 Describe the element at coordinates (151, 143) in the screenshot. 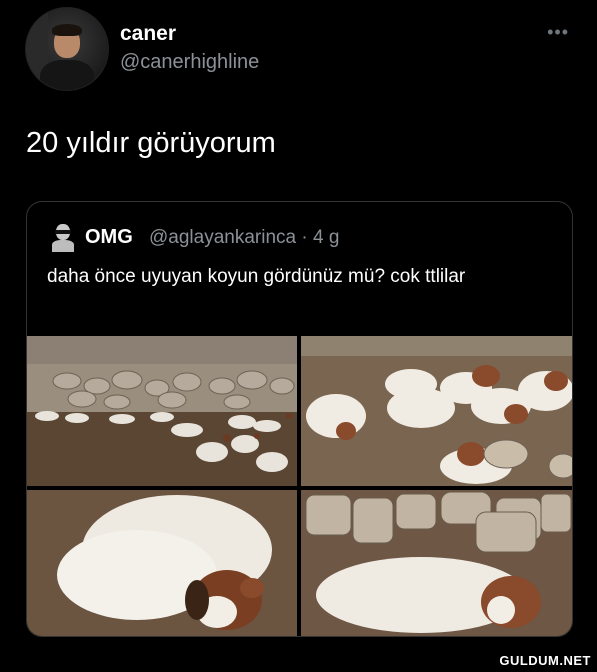

I see `tweet-text: 20 yıldır görüyorum` at that location.